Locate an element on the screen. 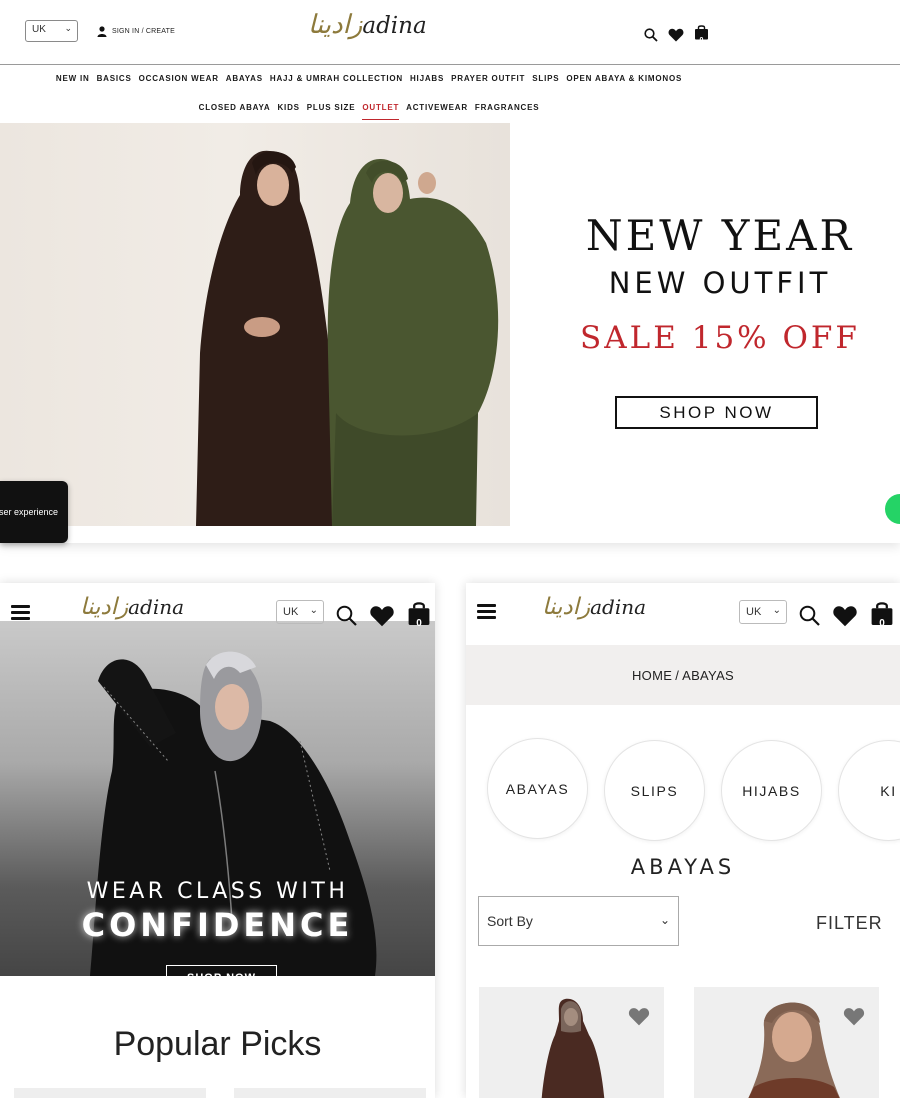  category-circle-kids: KI is located at coordinates (869, 790).